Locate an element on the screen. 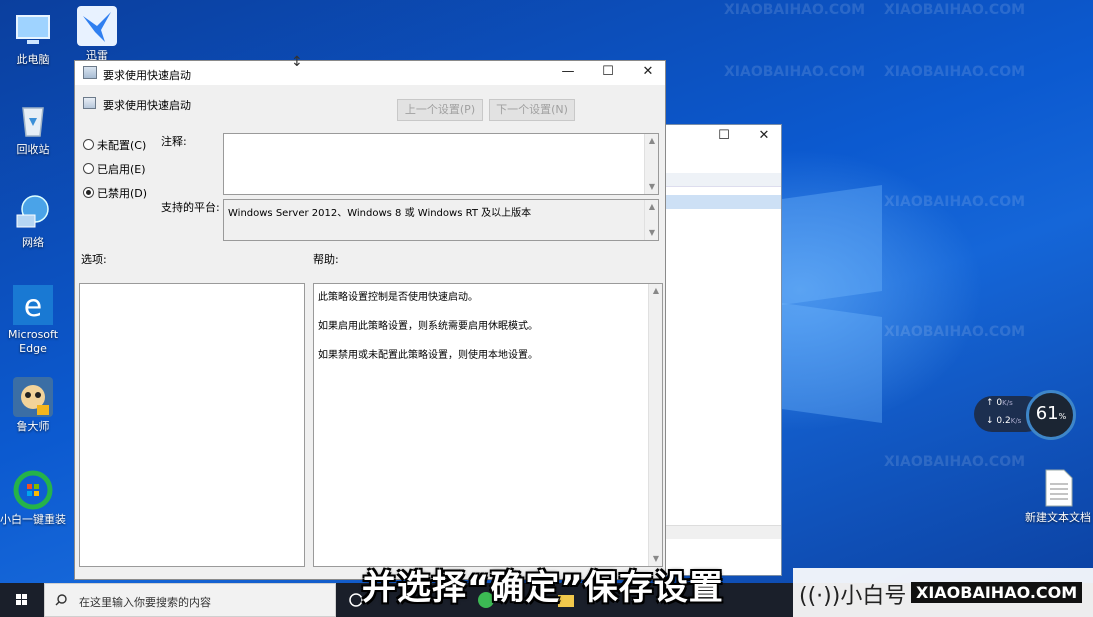 Image resolution: width=1093 pixels, height=617 pixels. brand-name: ((·))小白号 is located at coordinates (853, 596).